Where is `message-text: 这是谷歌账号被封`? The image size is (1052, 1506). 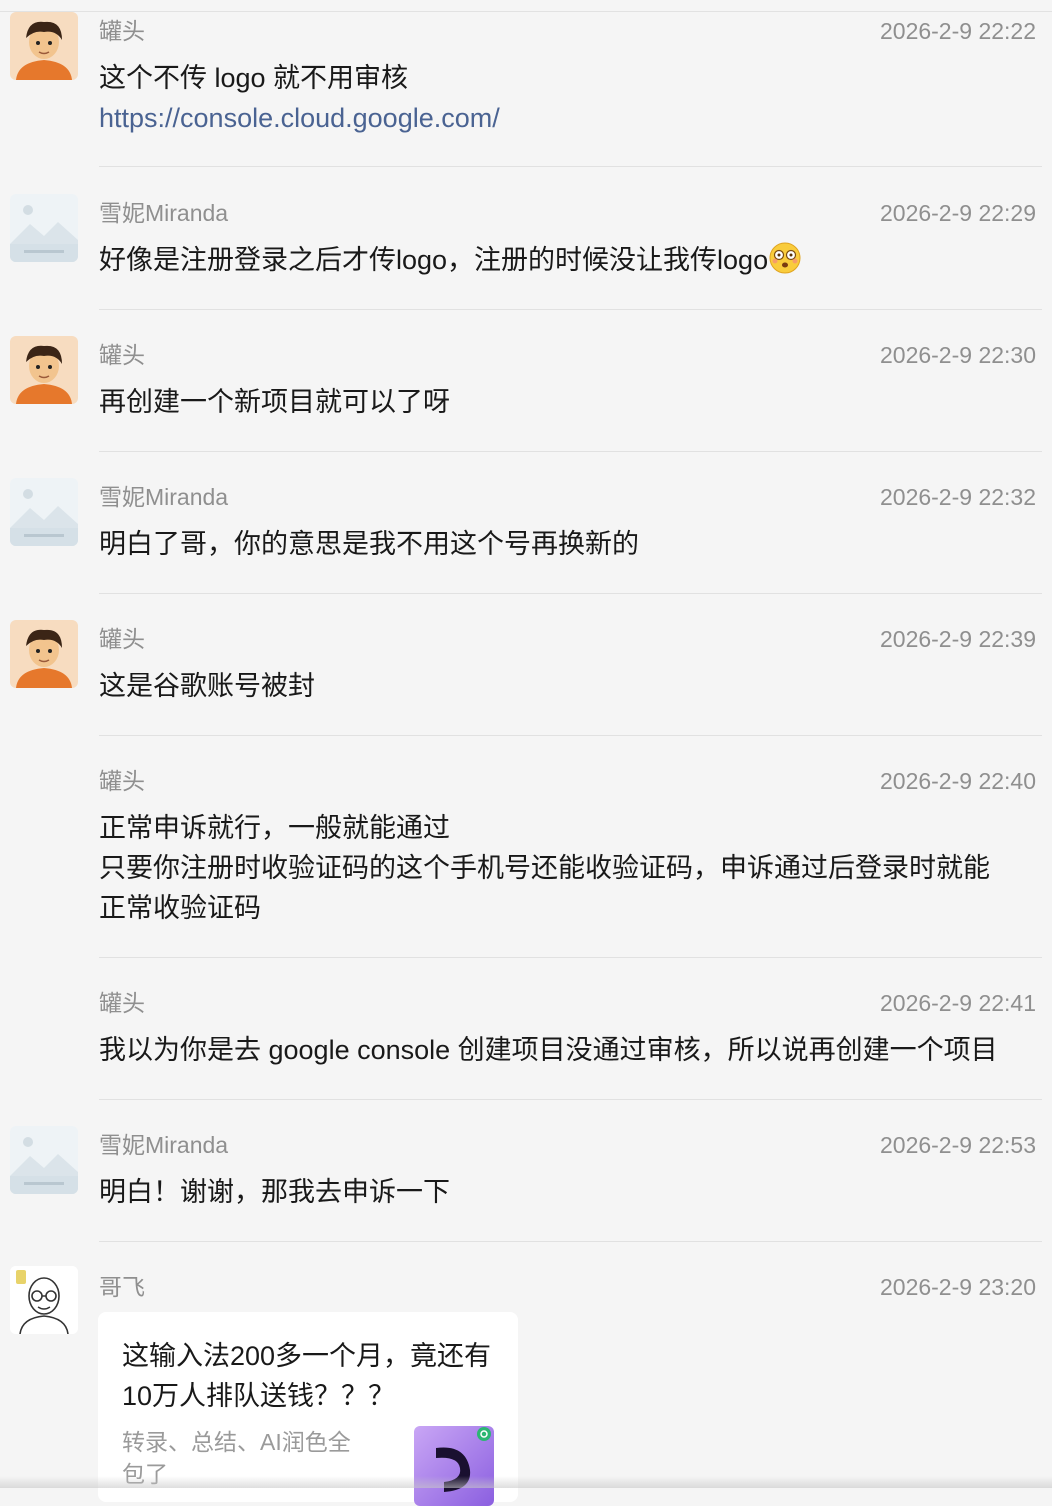
message-text: 这是谷歌账号被封 is located at coordinates (566, 686).